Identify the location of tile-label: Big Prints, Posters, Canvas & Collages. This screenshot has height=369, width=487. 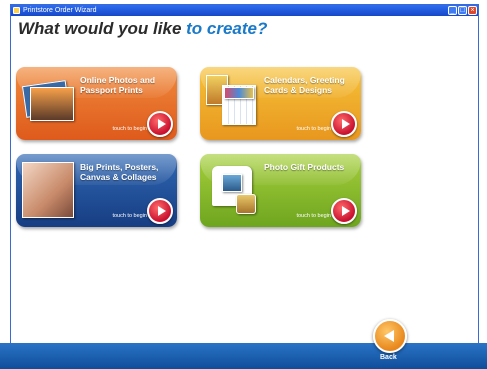
(119, 172).